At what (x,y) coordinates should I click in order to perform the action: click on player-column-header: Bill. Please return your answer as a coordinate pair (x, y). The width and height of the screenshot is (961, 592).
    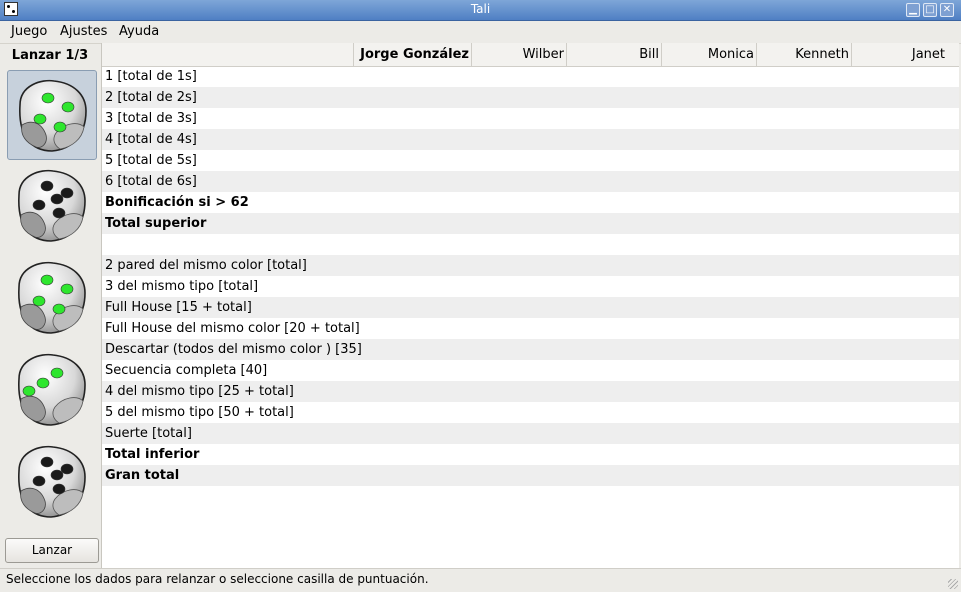
    Looking at the image, I should click on (614, 54).